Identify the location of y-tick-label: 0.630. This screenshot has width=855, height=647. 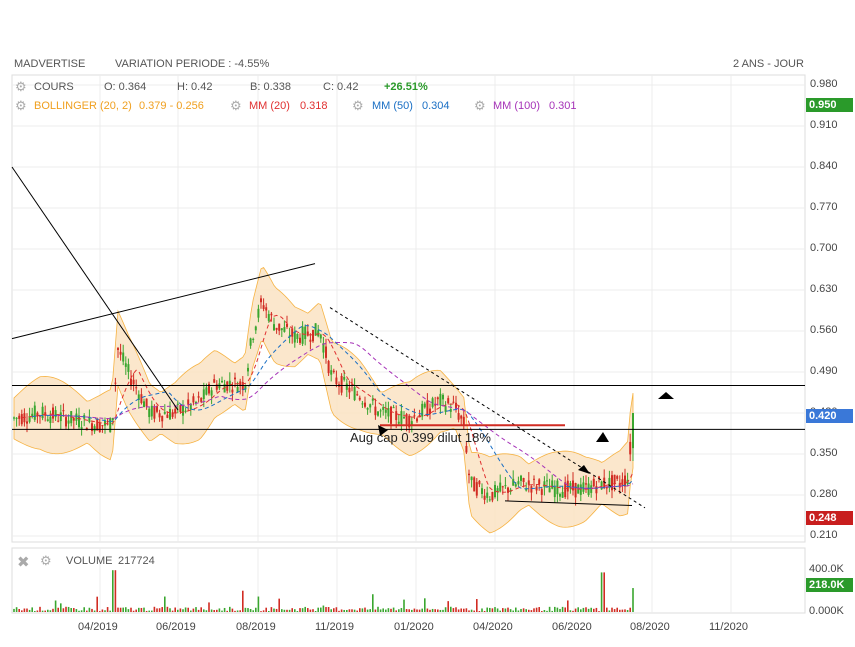
(824, 289).